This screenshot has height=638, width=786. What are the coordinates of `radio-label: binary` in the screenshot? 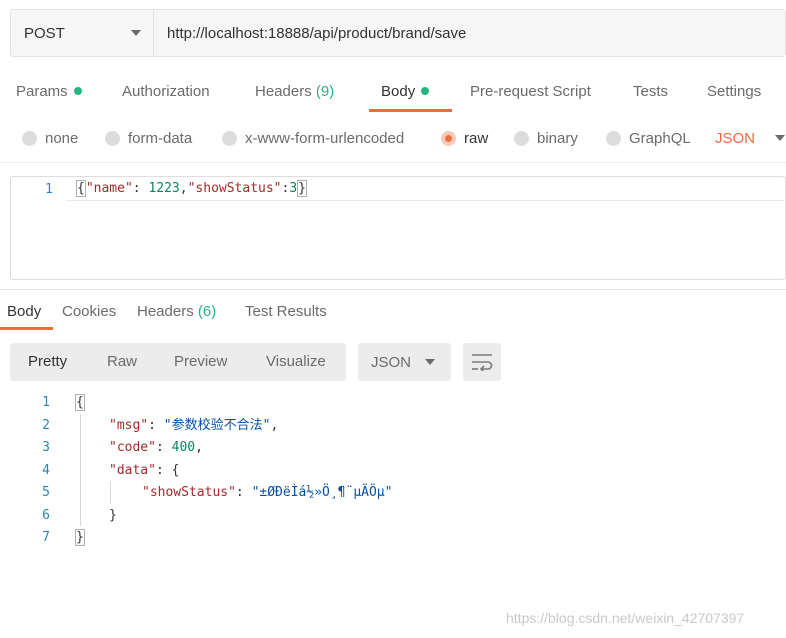 It's located at (557, 138).